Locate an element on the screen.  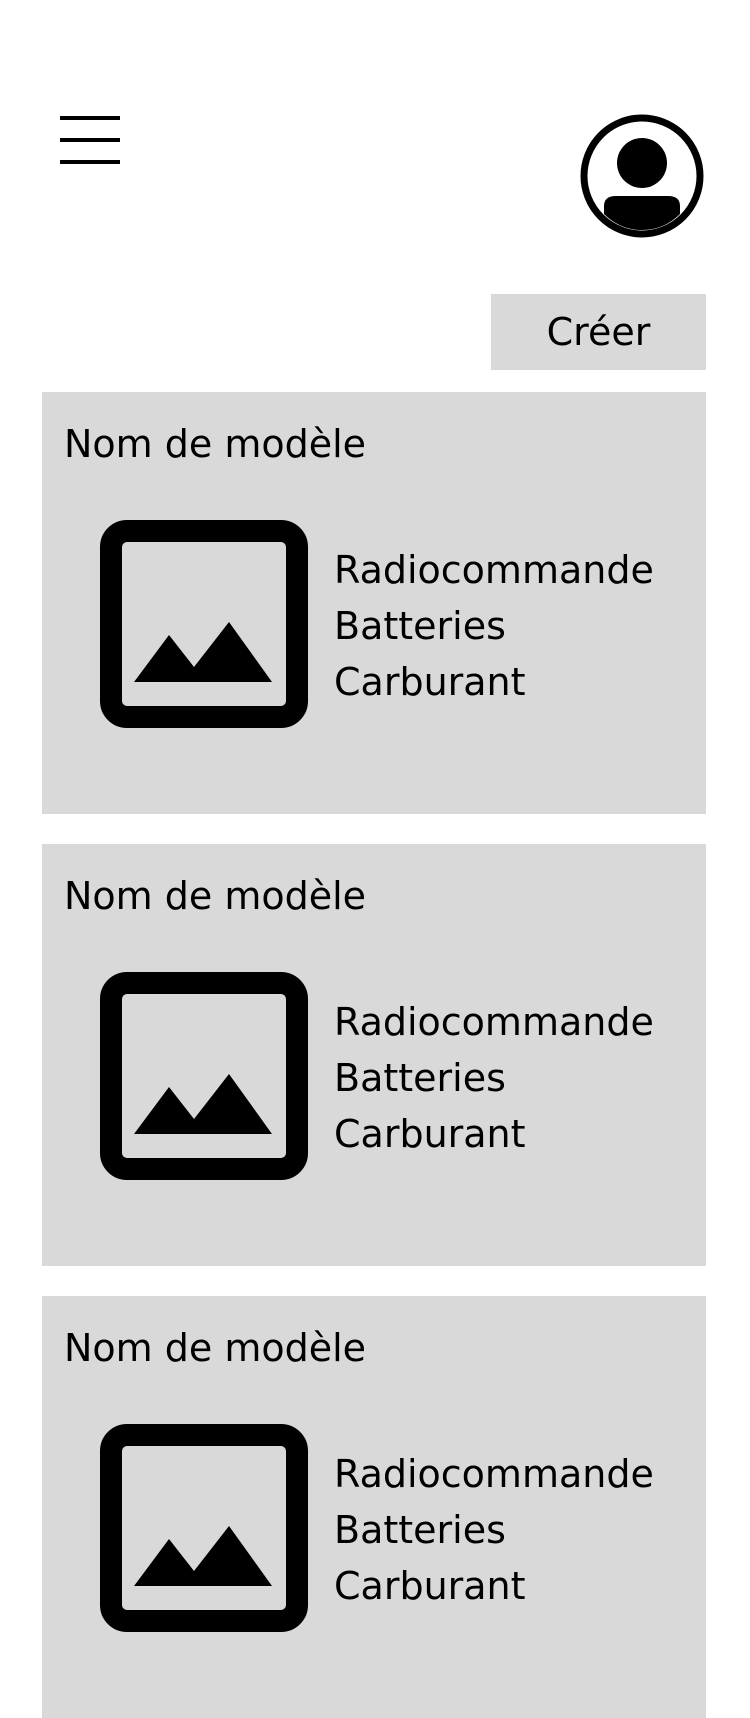
user-avatar-icon is located at coordinates (642, 176).